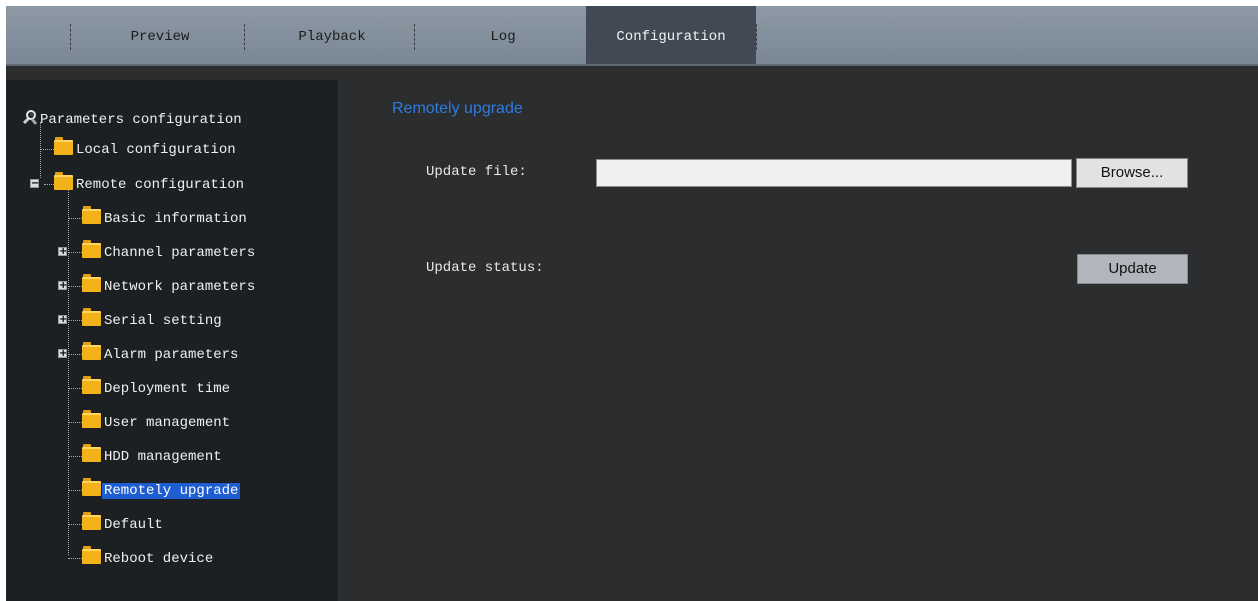 This screenshot has height=601, width=1258. Describe the element at coordinates (159, 559) in the screenshot. I see `tree-item-label: Reboot device` at that location.